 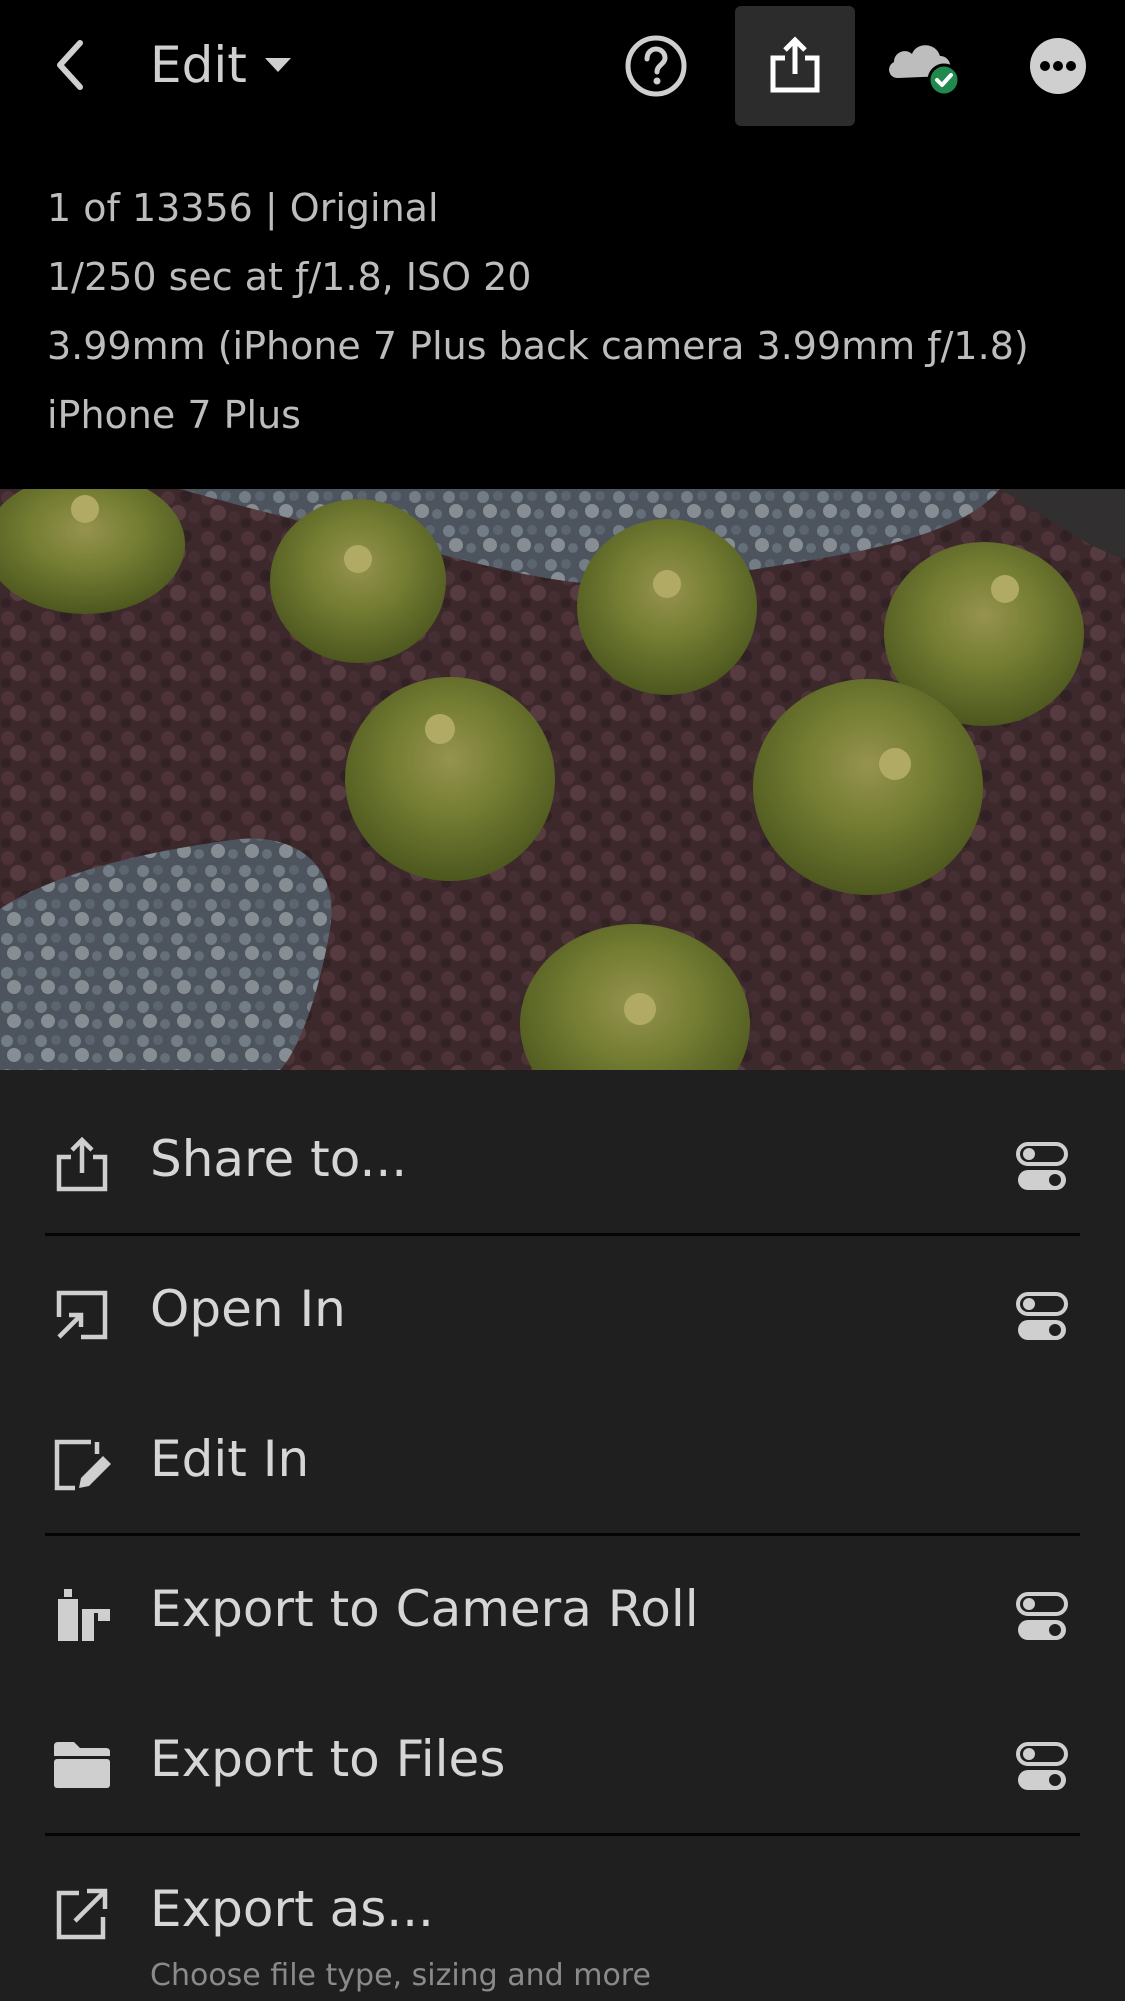 What do you see at coordinates (400, 1975) in the screenshot?
I see `menu-item-sublabel: Choose file type, sizing and more` at bounding box center [400, 1975].